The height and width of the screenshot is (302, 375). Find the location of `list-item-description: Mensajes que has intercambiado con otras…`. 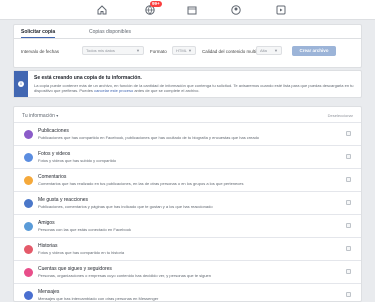

list-item-description: Mensajes que has intercambiado con otras… is located at coordinates (98, 298).